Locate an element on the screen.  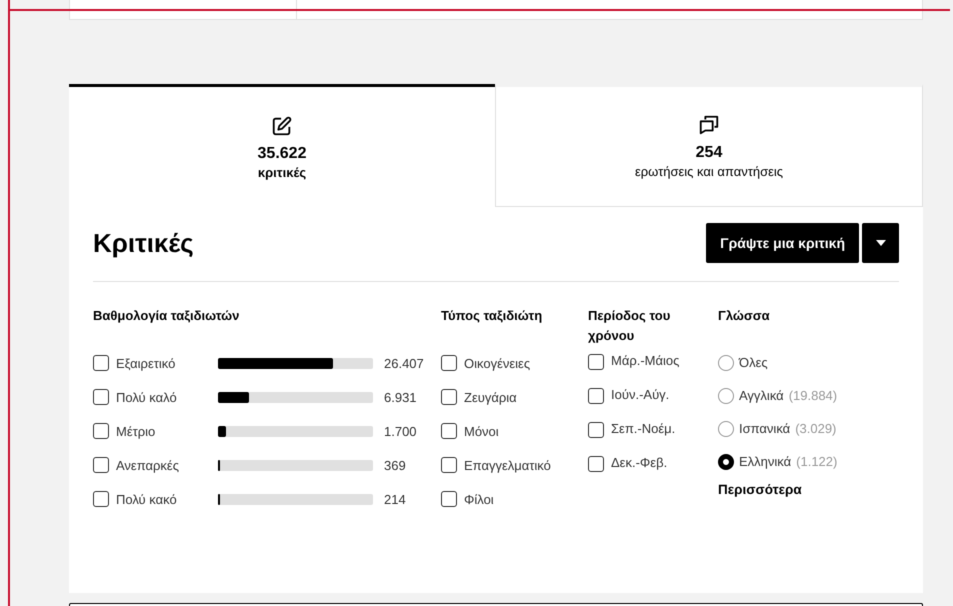
option-label: Πολύ κακό is located at coordinates (147, 499).